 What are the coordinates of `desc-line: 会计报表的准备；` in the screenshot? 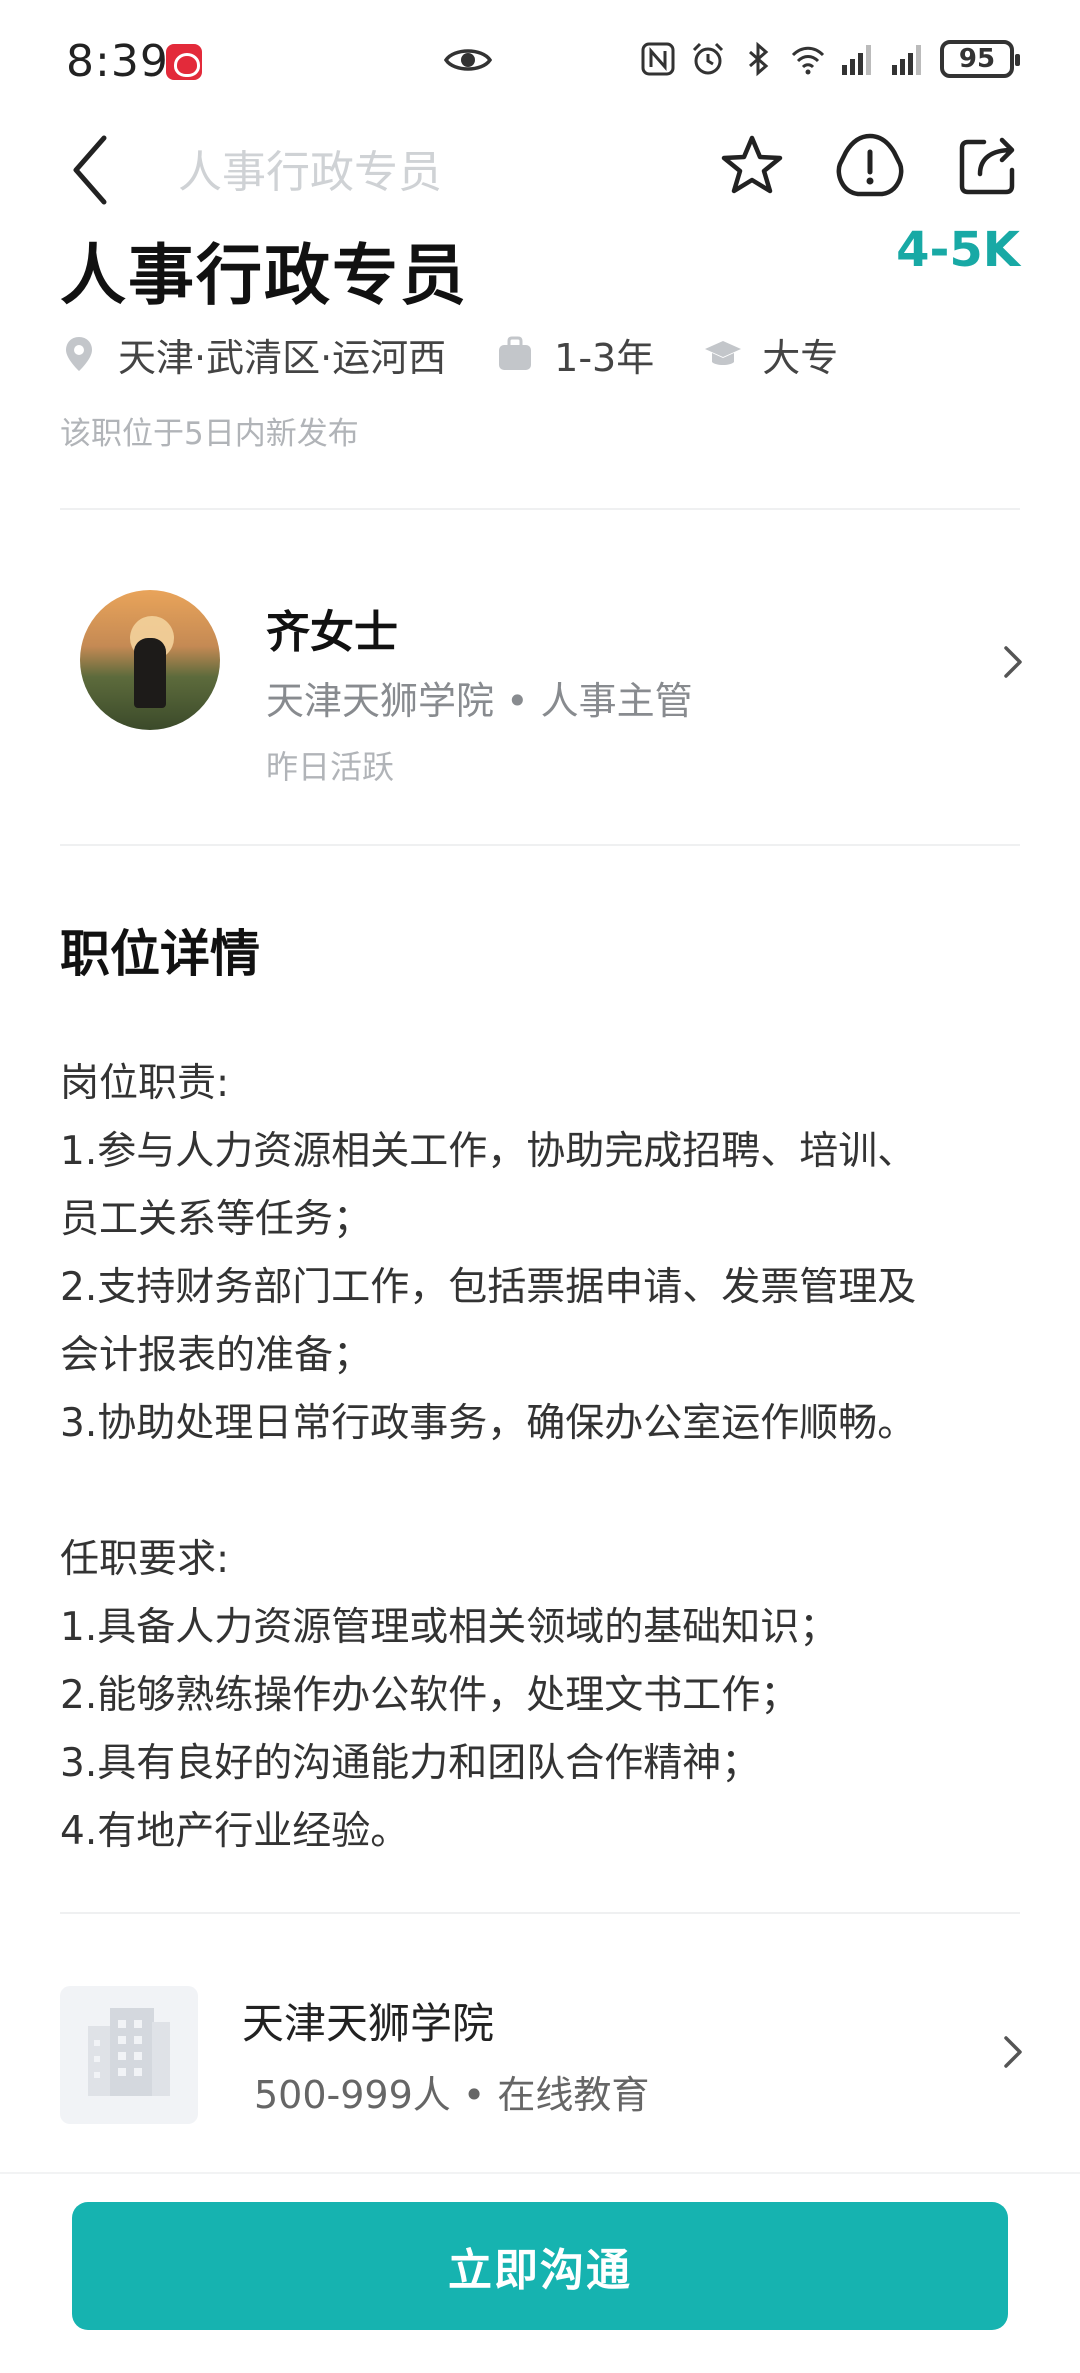 It's located at (216, 1355).